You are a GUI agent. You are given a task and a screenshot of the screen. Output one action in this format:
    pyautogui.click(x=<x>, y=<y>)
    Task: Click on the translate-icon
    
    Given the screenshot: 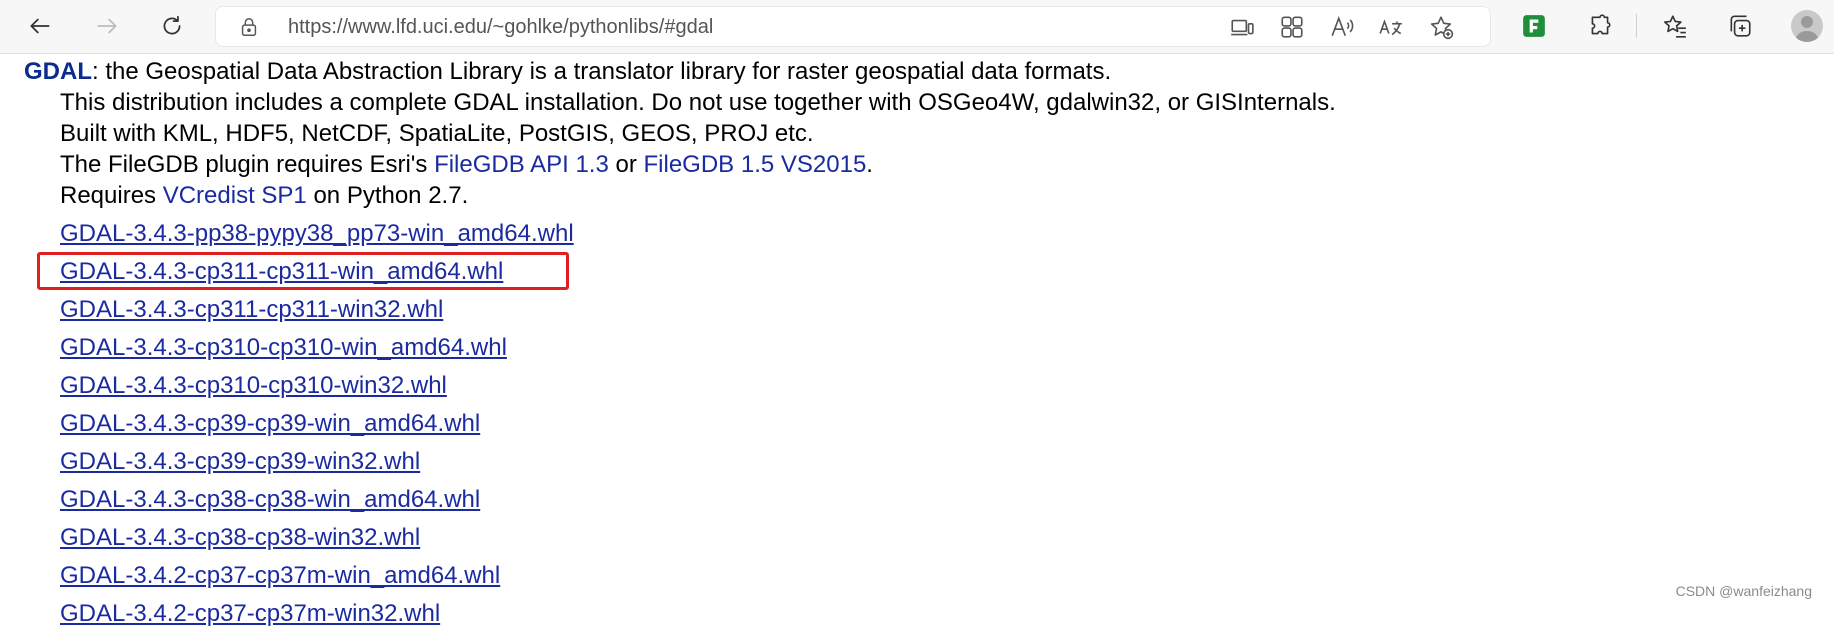 What is the action you would take?
    pyautogui.click(x=1391, y=27)
    